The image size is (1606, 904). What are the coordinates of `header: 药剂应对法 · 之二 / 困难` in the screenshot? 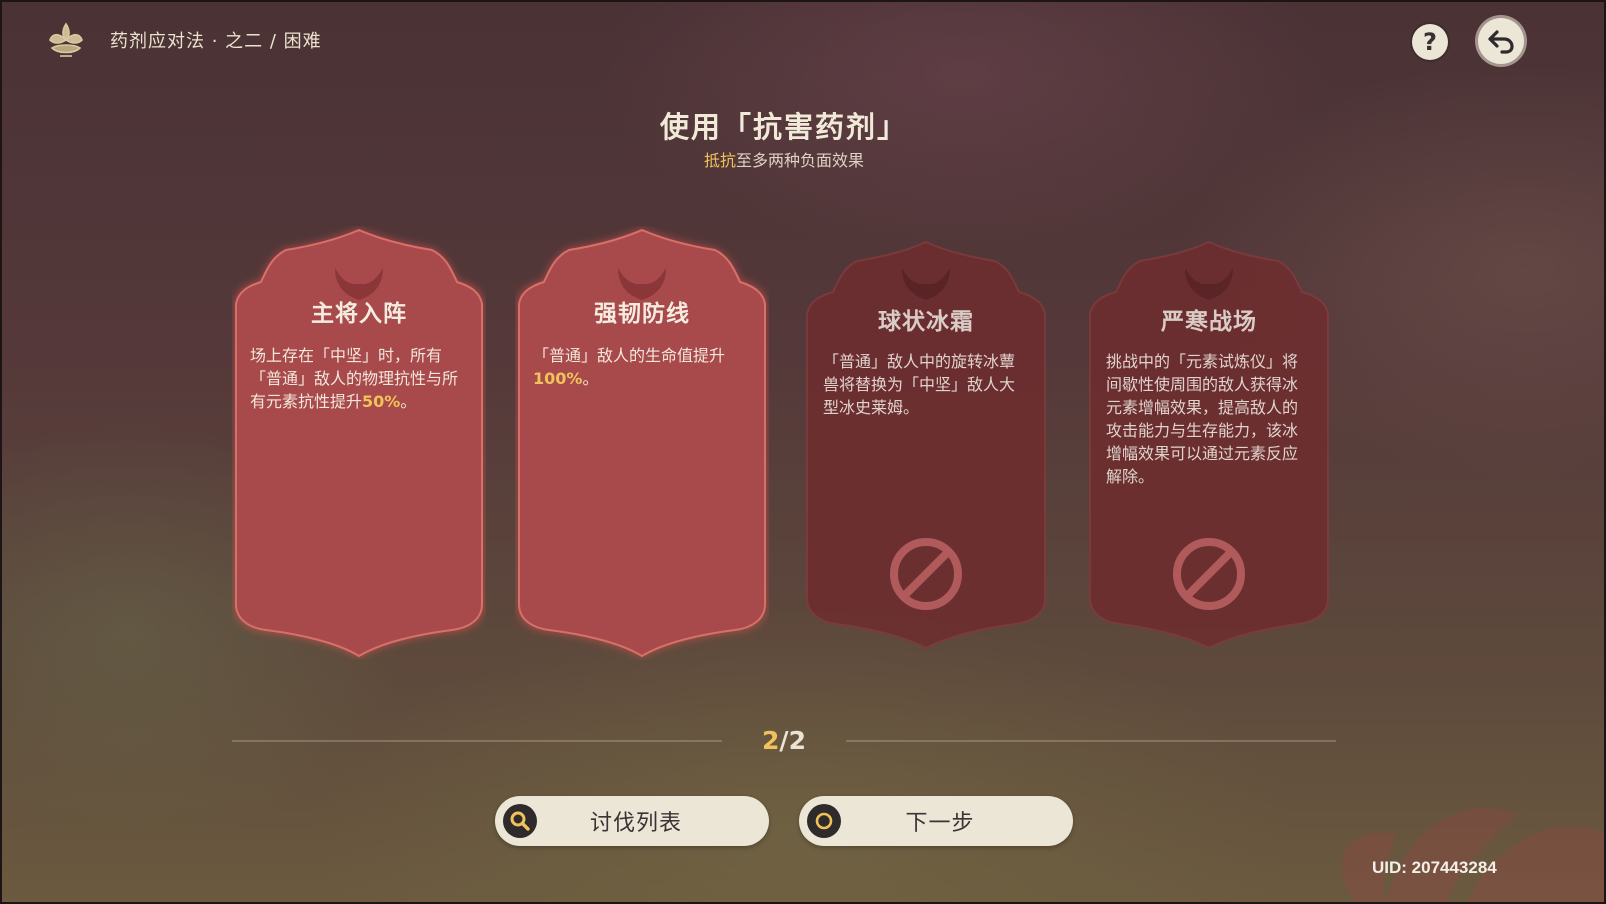 It's located at (183, 40).